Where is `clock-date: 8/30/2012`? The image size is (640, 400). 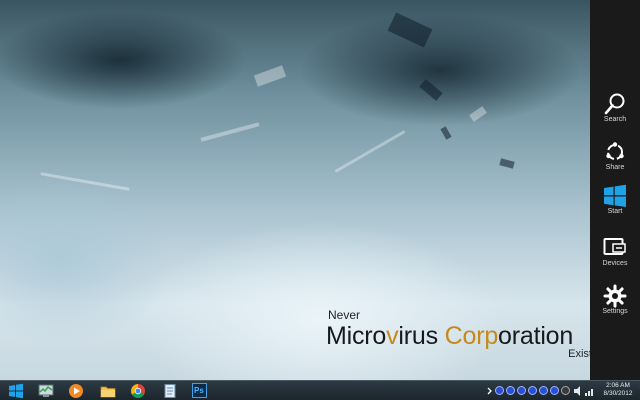 clock-date: 8/30/2012 is located at coordinates (618, 393).